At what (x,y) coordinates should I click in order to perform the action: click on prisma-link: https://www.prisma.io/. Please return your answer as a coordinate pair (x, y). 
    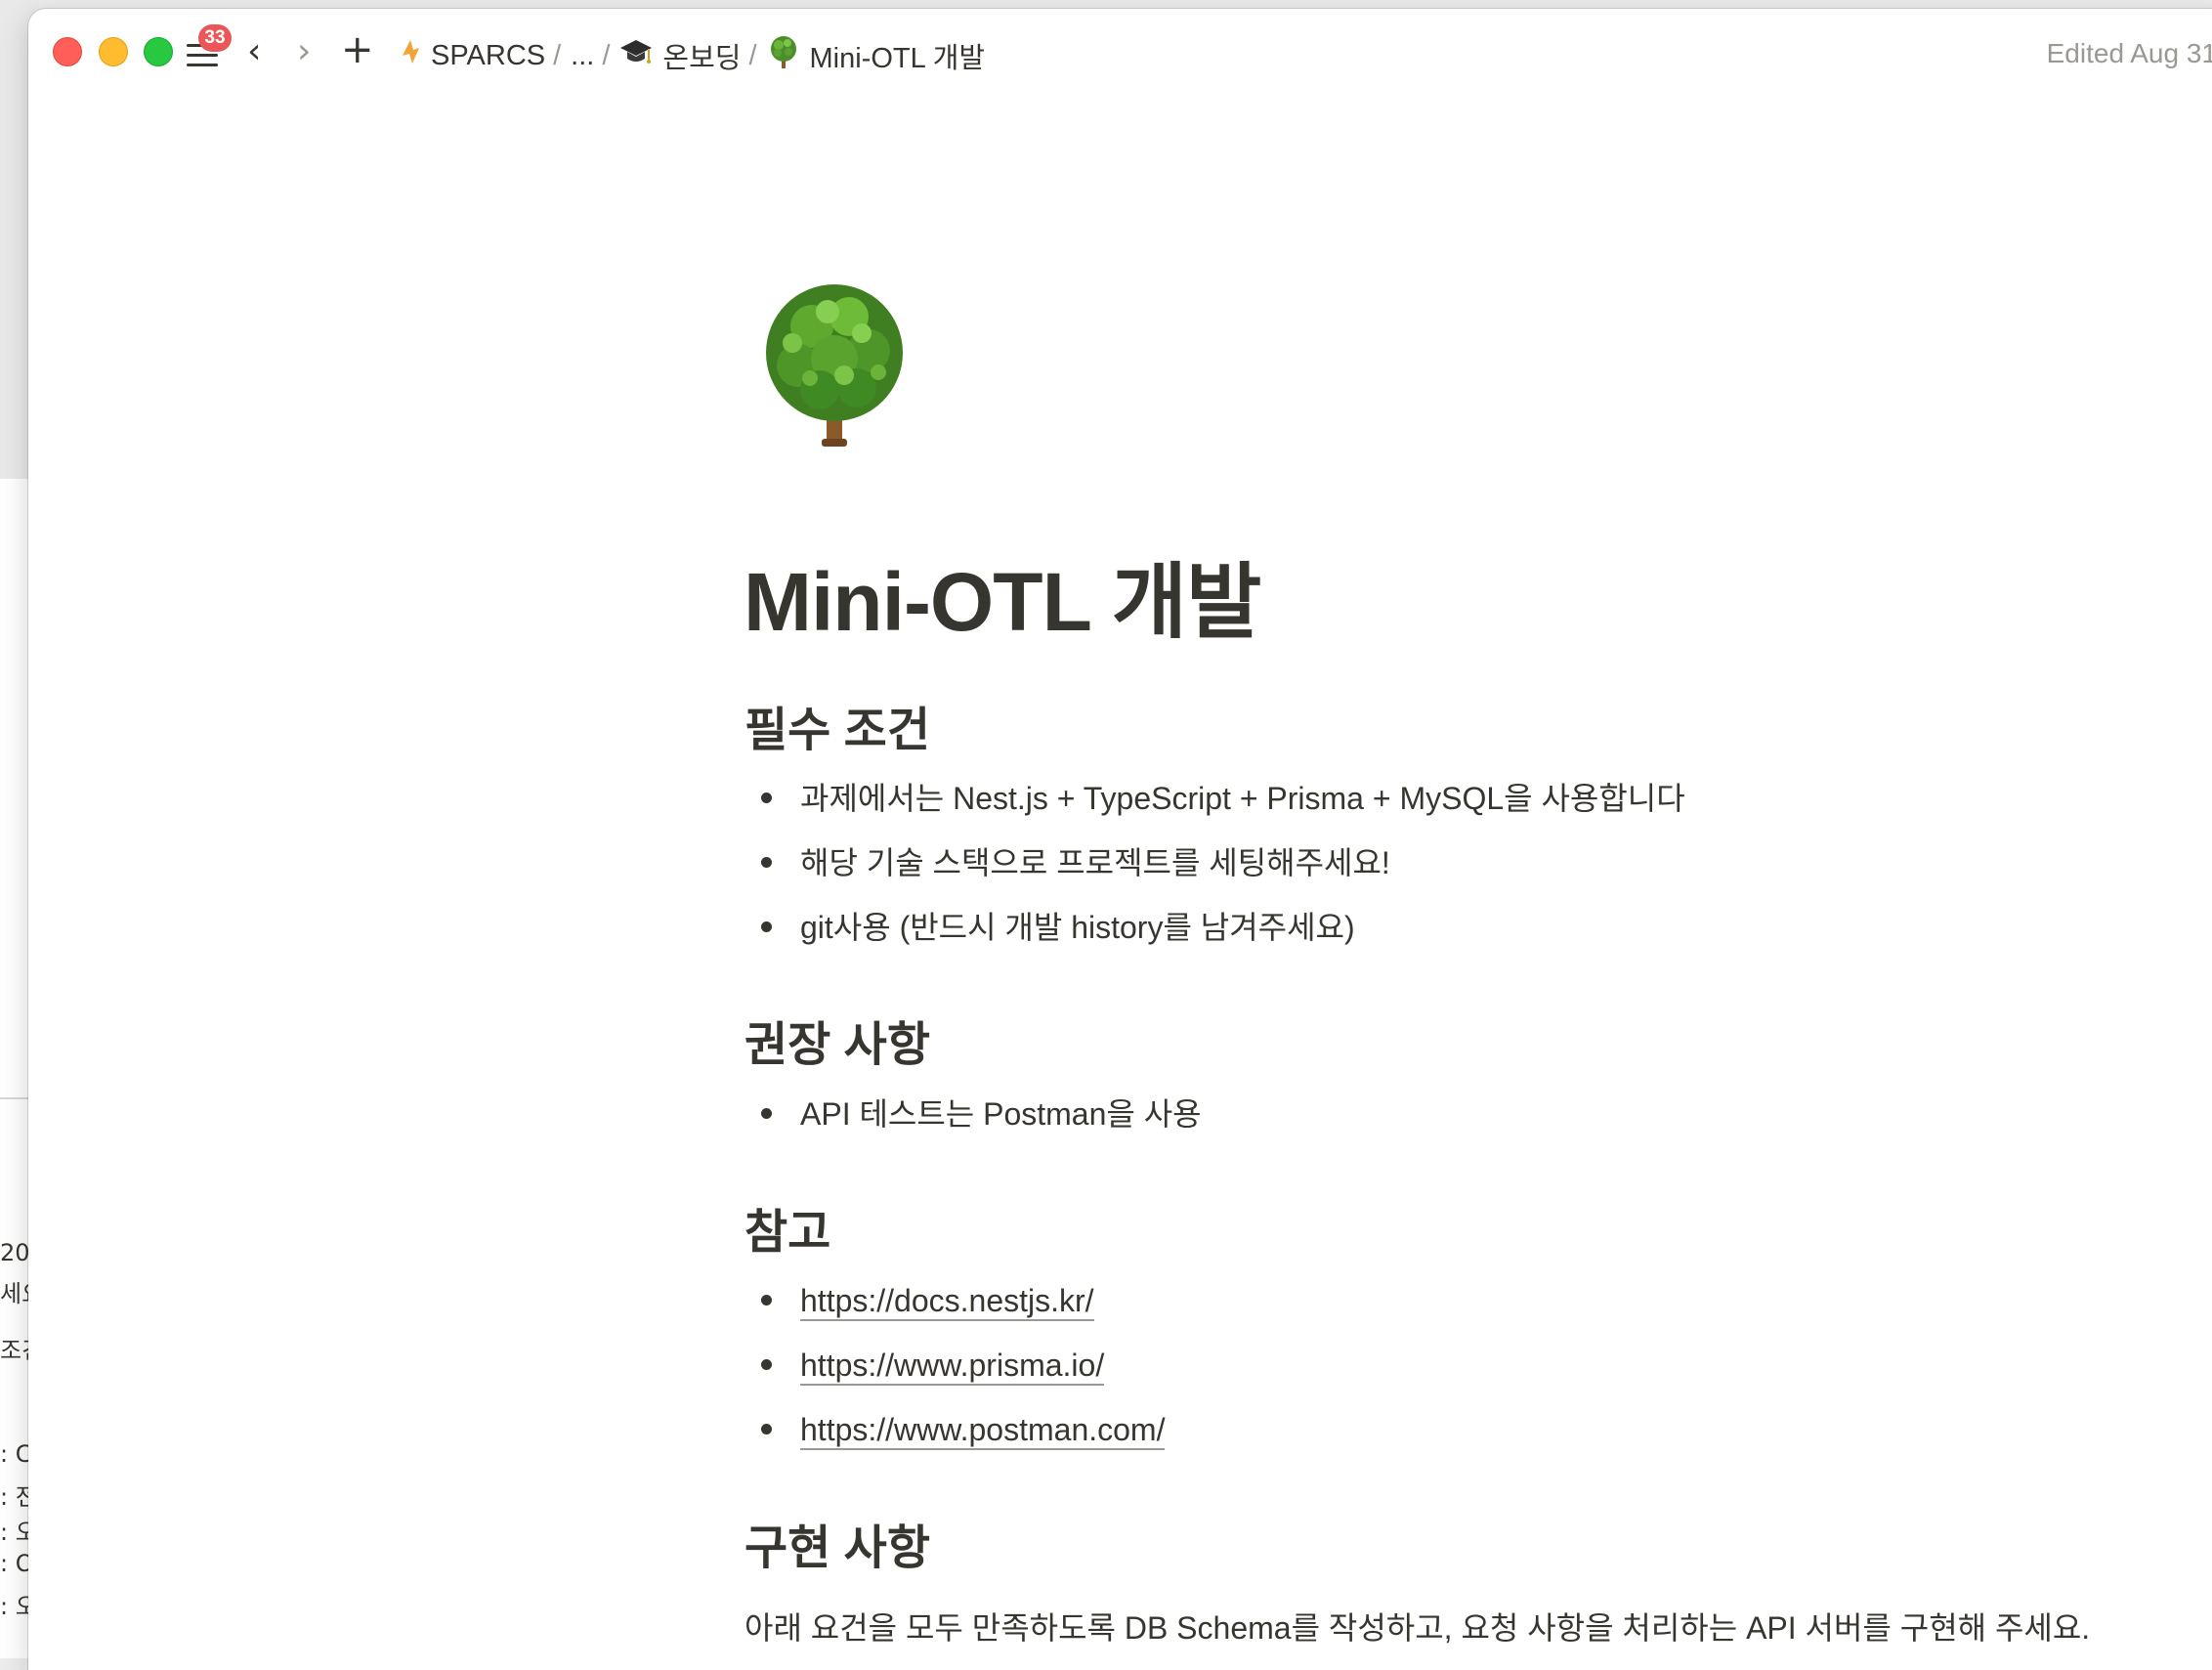
    Looking at the image, I should click on (952, 1367).